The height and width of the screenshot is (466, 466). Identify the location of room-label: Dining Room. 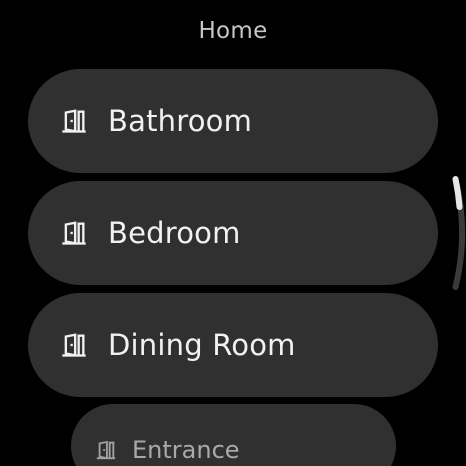
(202, 345).